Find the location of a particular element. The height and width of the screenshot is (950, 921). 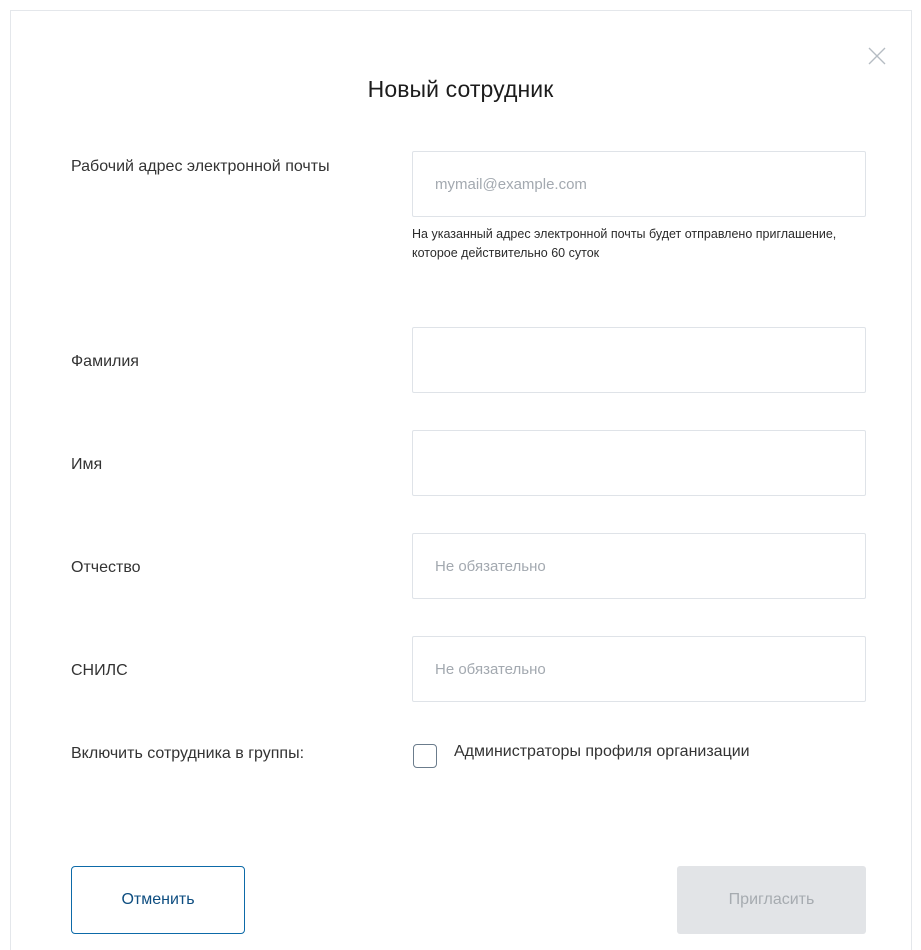

group-checkbox-admins is located at coordinates (425, 756).